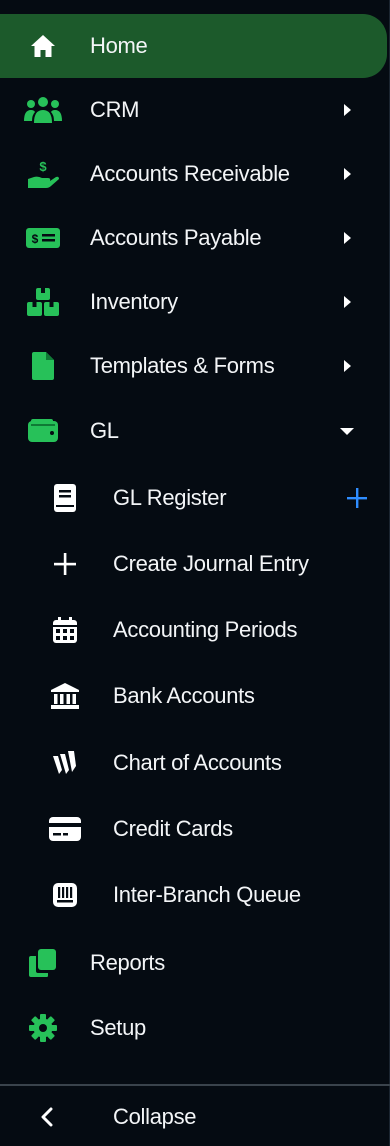 This screenshot has width=390, height=1146. Describe the element at coordinates (43, 963) in the screenshot. I see `copy-icon` at that location.